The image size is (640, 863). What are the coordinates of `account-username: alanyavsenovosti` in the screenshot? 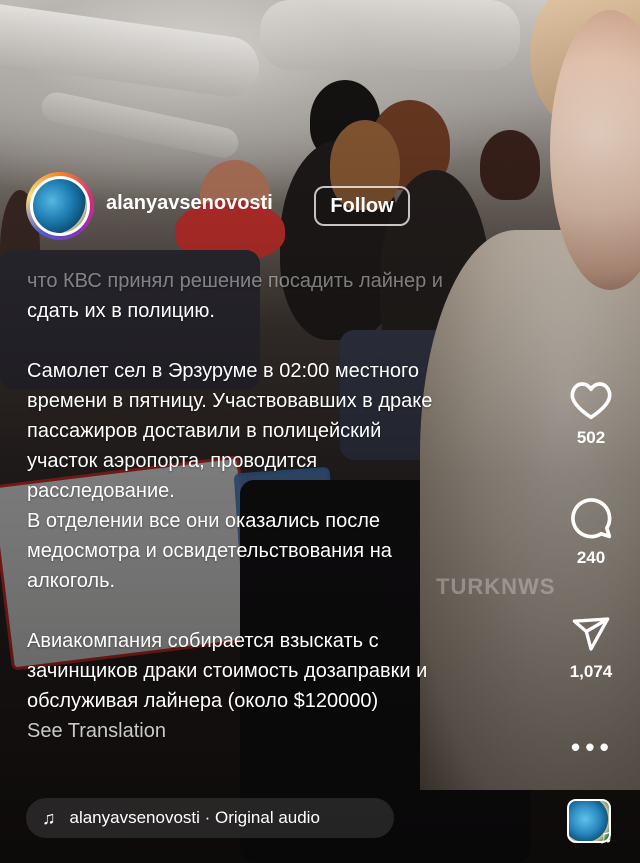 It's located at (189, 203).